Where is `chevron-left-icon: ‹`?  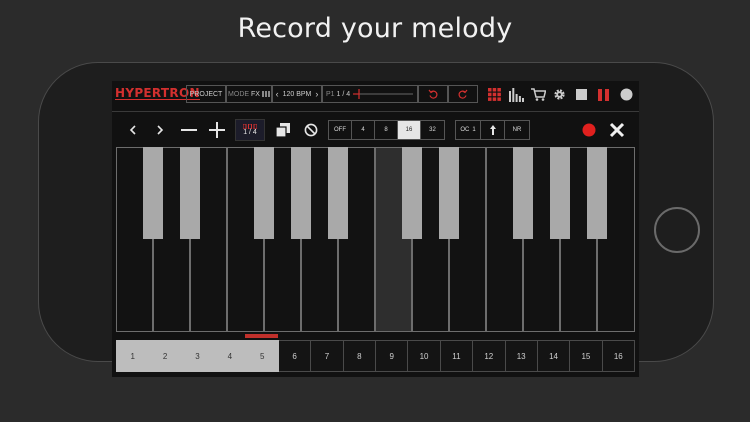
chevron-left-icon: ‹ is located at coordinates (277, 94).